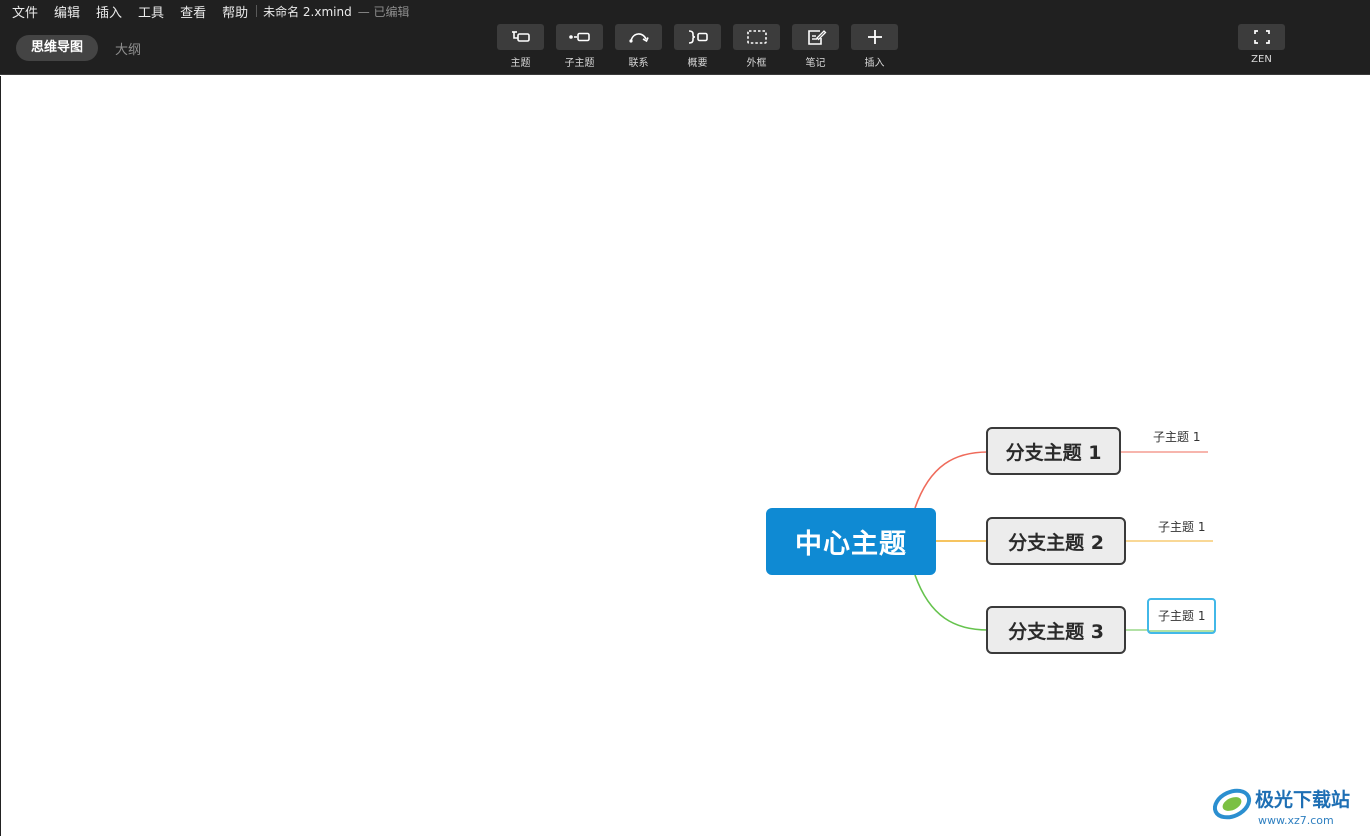  What do you see at coordinates (1296, 820) in the screenshot?
I see `watermark-url: www.xz7.com` at bounding box center [1296, 820].